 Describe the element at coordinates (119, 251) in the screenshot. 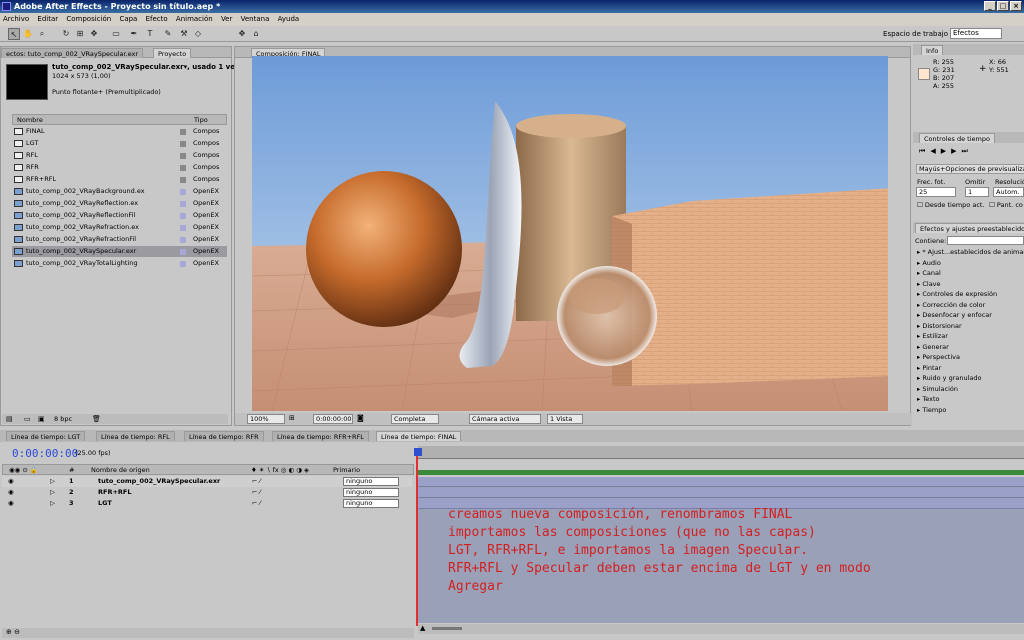

I see `list-item-selected: tuto_comp_002_VRaySpecular.exr OpenEX` at that location.